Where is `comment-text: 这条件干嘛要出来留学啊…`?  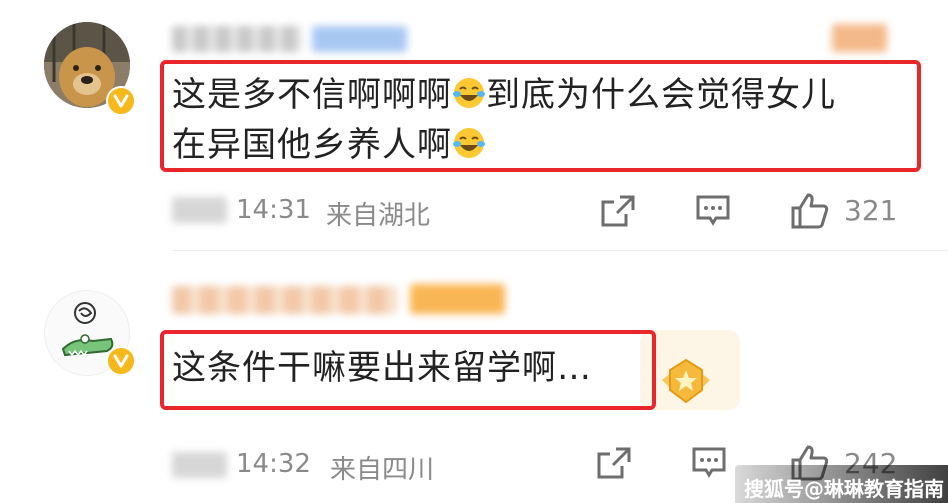
comment-text: 这条件干嘛要出来留学啊… is located at coordinates (382, 368).